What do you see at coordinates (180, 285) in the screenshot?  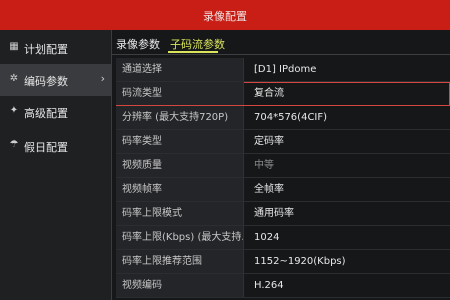 I see `param-label: 视频编码` at bounding box center [180, 285].